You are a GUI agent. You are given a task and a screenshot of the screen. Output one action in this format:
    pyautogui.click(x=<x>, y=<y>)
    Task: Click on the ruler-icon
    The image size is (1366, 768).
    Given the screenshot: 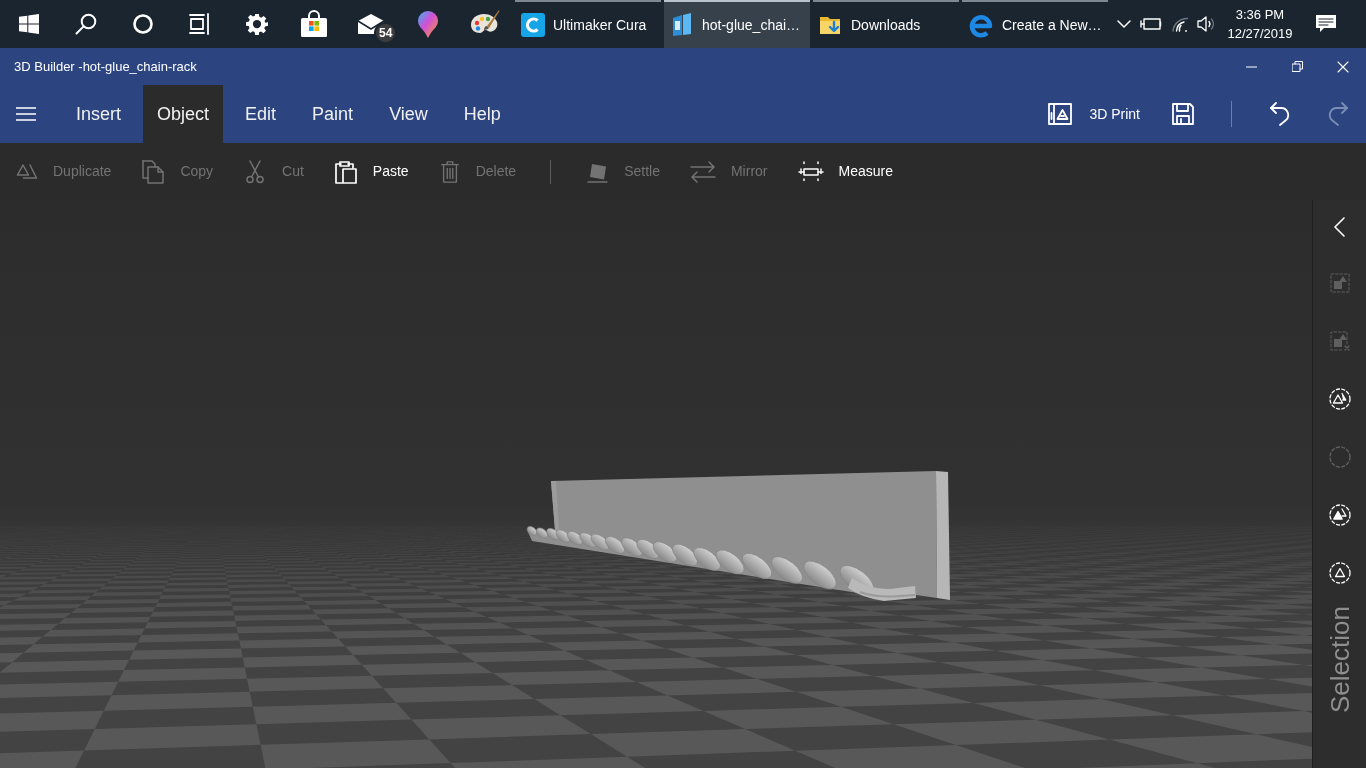 What is the action you would take?
    pyautogui.click(x=810, y=171)
    